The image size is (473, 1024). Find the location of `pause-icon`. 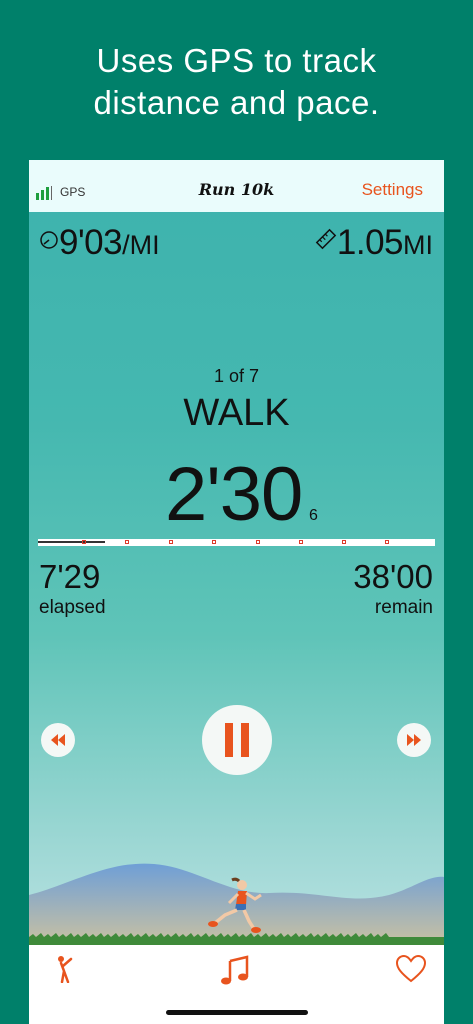

pause-icon is located at coordinates (237, 740).